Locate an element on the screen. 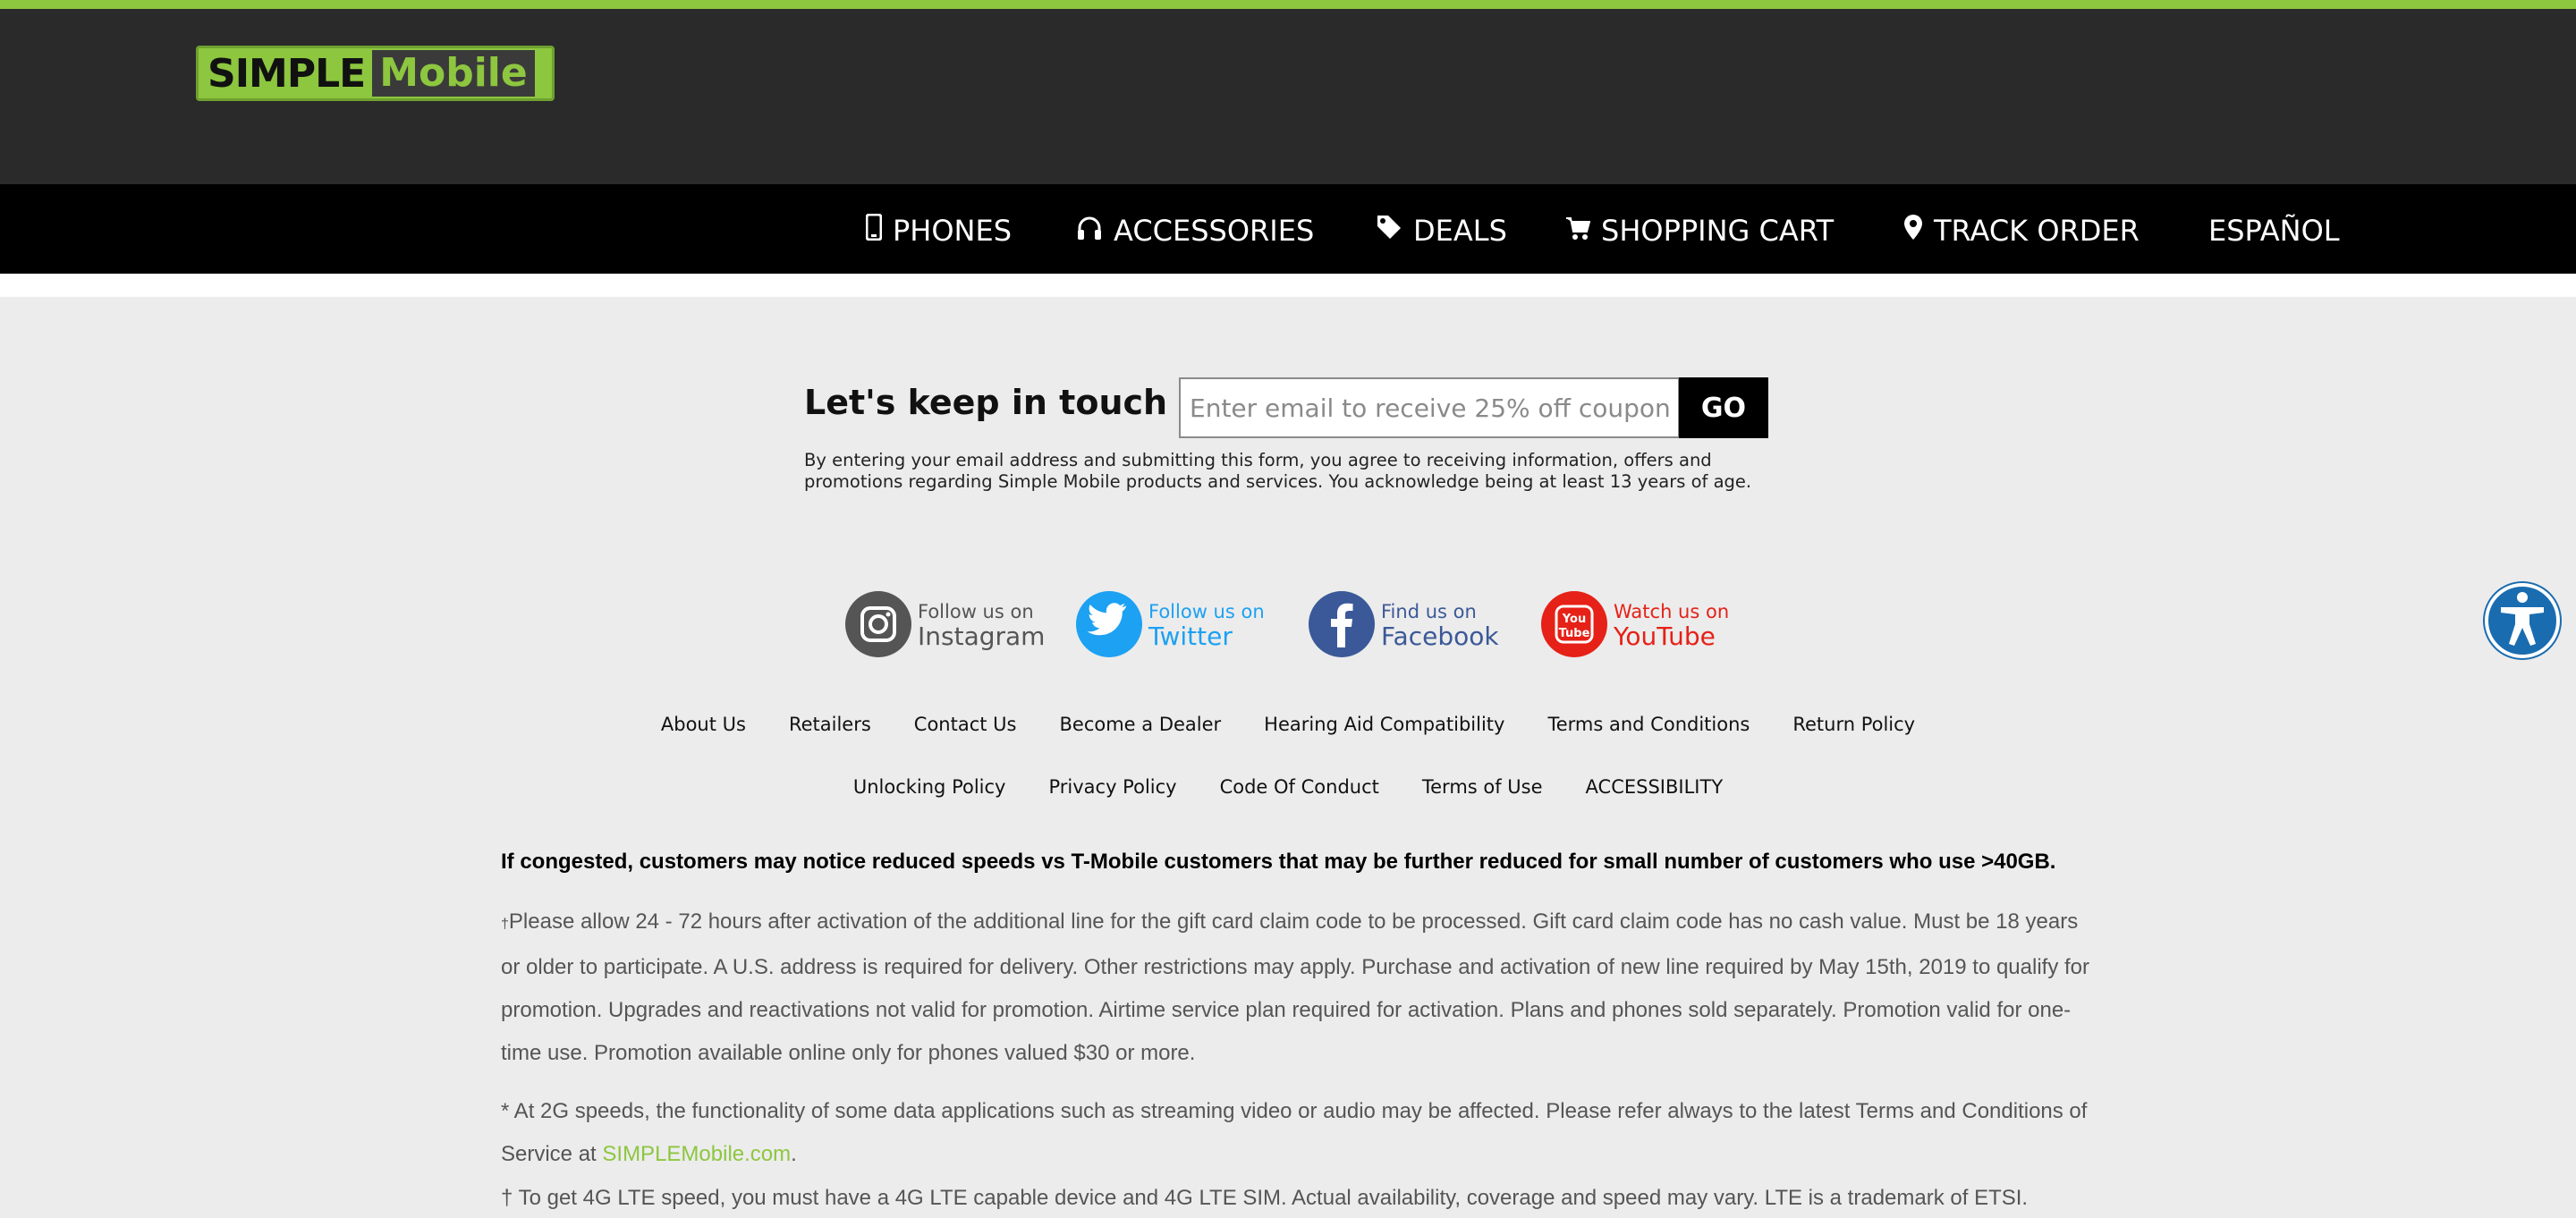  nav-accessories-label: ACCESSORIES is located at coordinates (1214, 231).